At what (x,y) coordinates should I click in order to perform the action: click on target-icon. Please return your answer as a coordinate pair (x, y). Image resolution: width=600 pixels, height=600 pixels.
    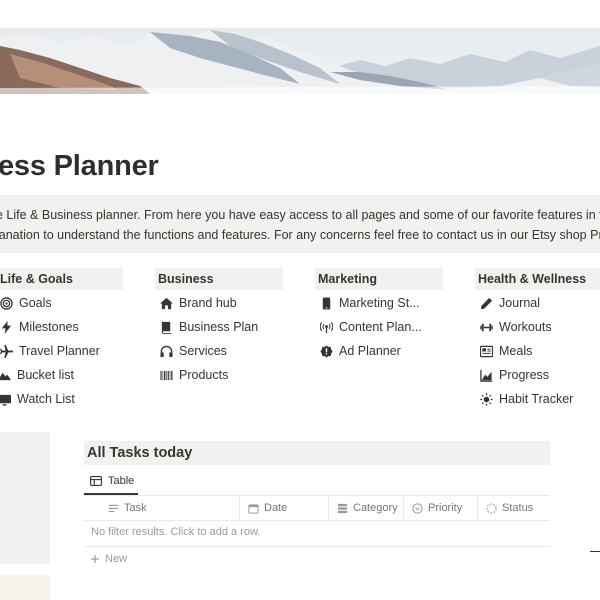
    Looking at the image, I should click on (6, 303).